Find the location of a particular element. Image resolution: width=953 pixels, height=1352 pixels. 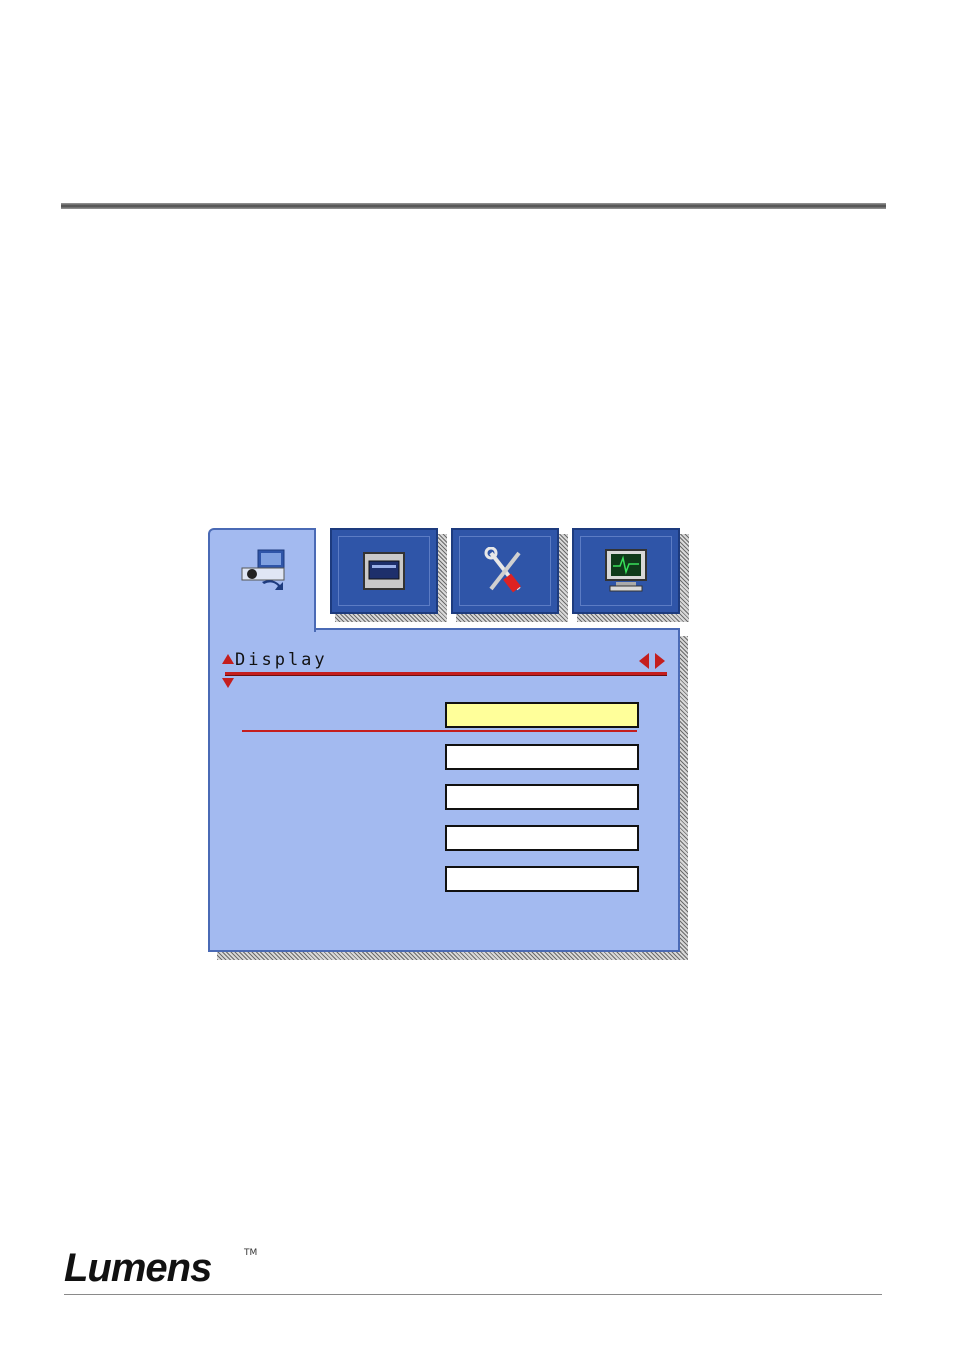

tab-settings is located at coordinates (505, 571).